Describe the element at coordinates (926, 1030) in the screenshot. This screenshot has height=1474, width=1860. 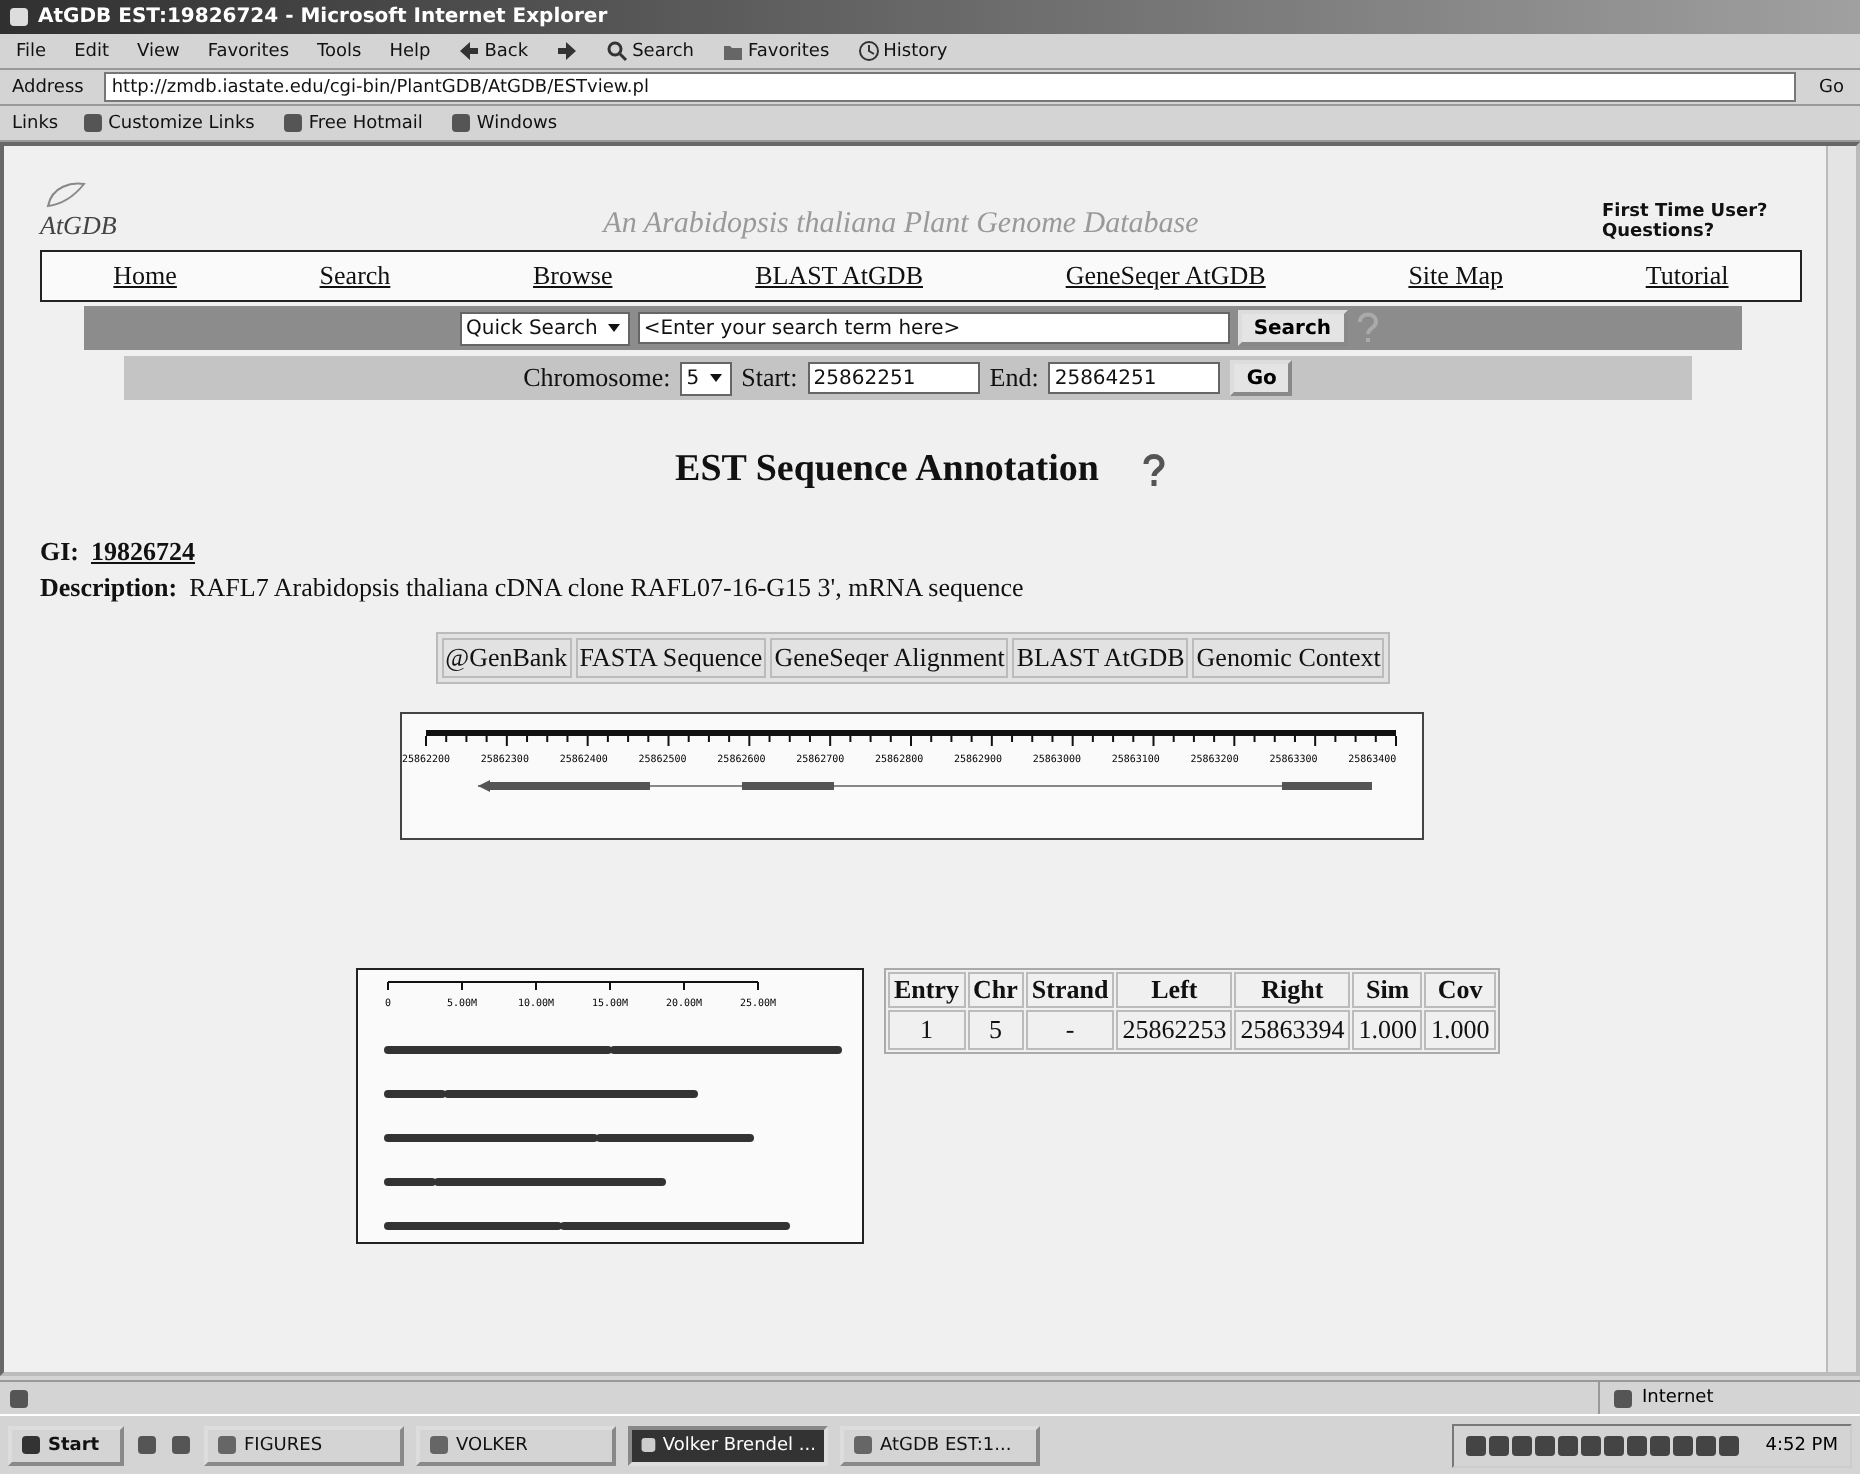
I see `table-cell: 1` at that location.